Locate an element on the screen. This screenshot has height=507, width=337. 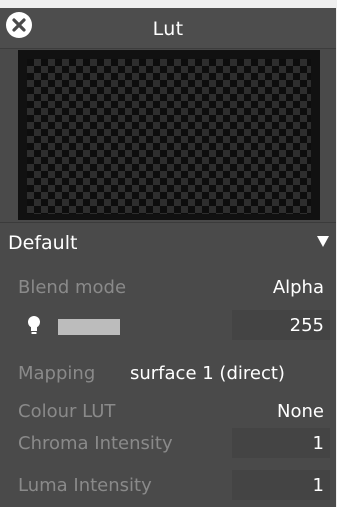
colour-lut-value: None is located at coordinates (300, 411).